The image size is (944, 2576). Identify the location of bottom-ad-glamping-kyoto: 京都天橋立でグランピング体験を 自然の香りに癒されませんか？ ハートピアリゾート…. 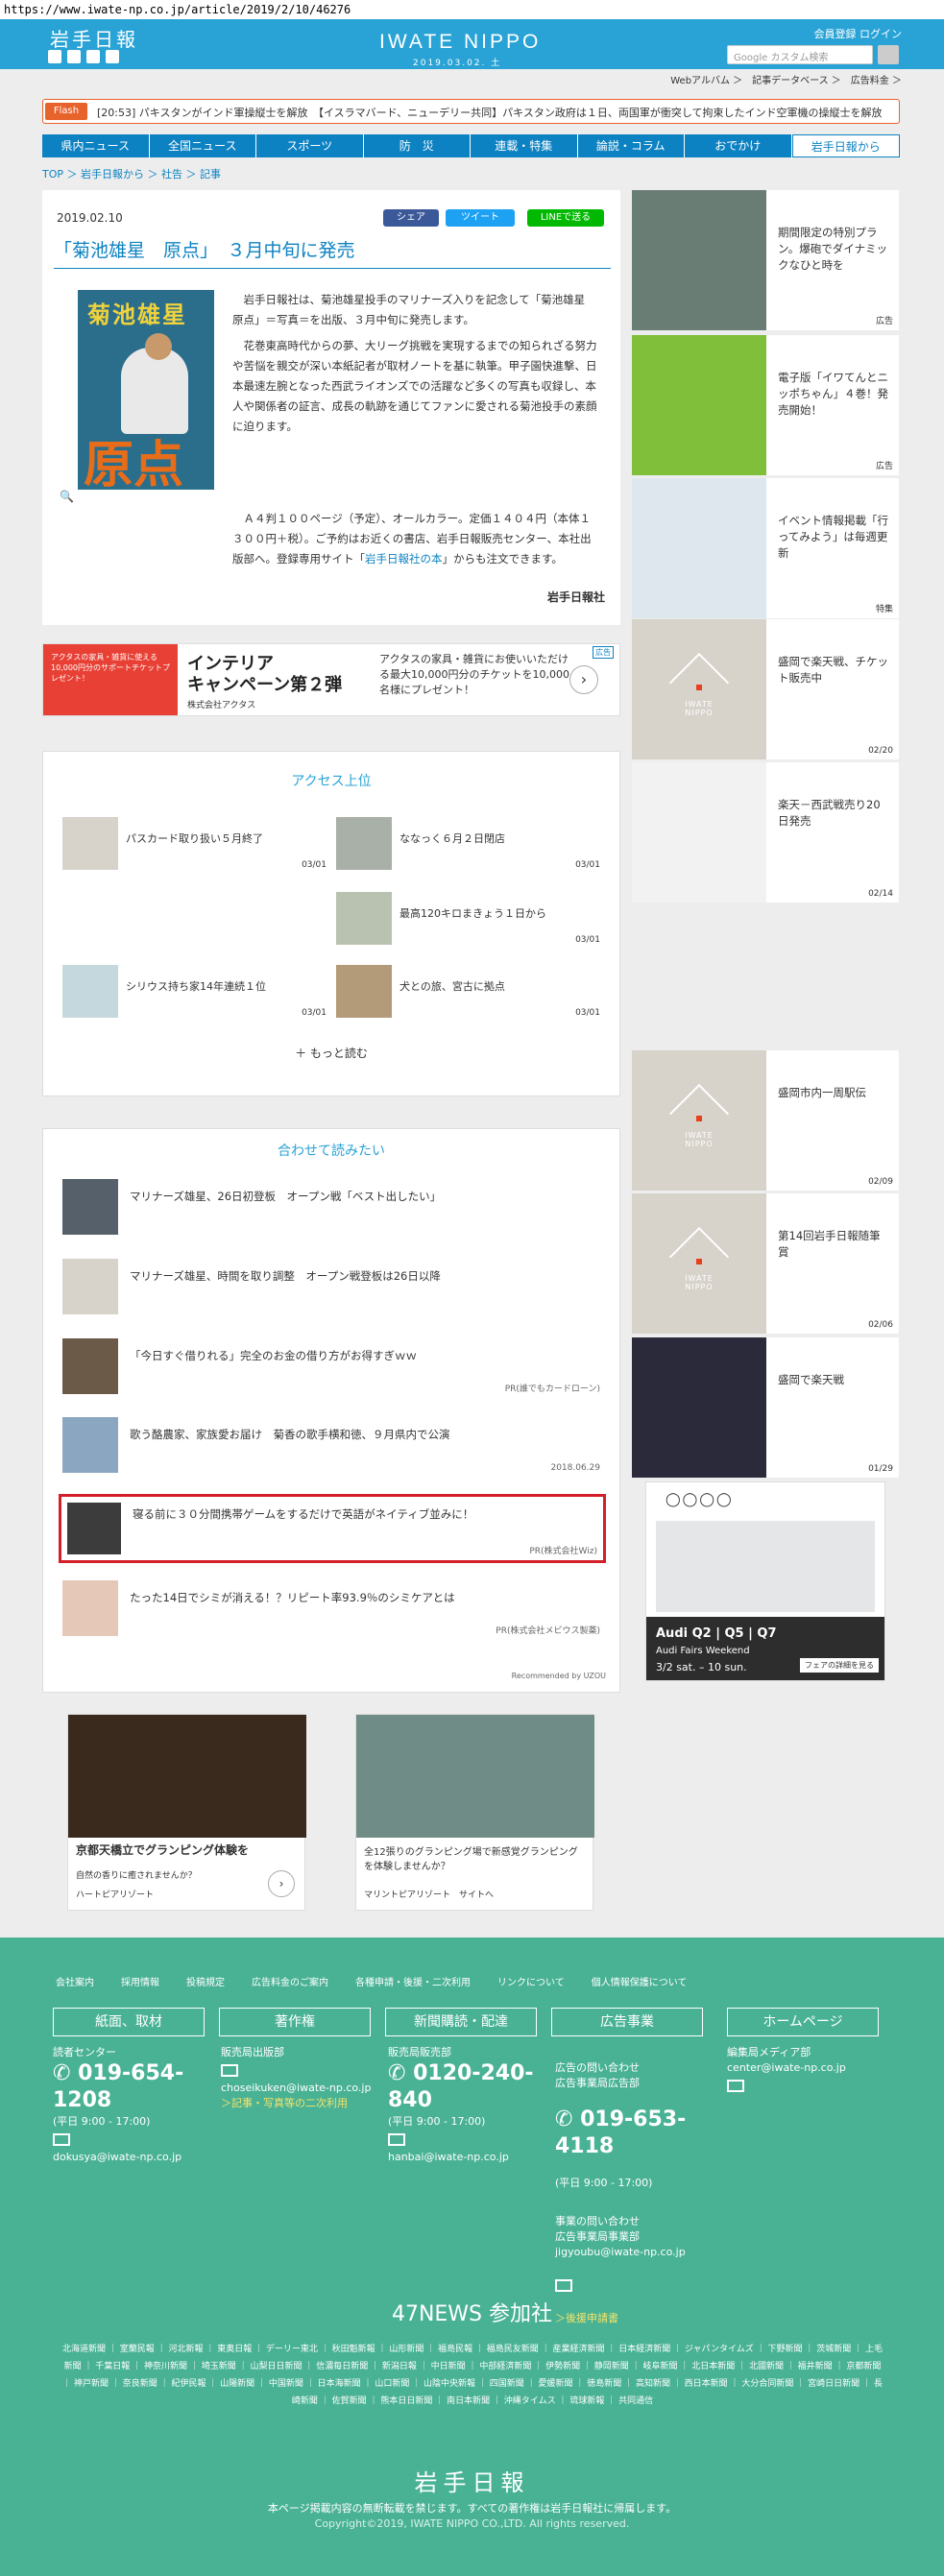
(187, 1812).